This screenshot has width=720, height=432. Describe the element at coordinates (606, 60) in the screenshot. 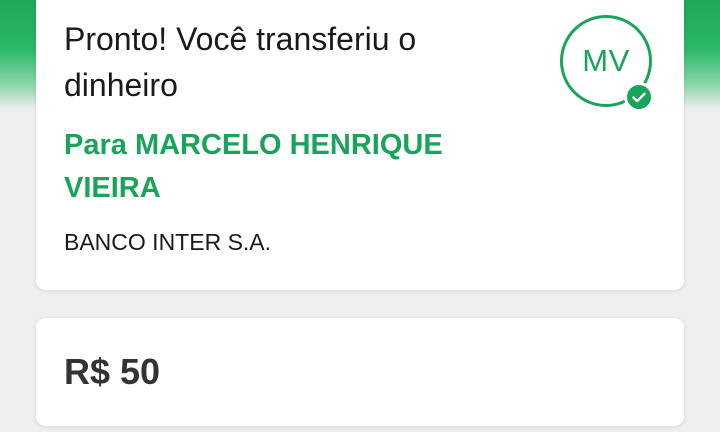

I see `avatar-initials: MV` at that location.